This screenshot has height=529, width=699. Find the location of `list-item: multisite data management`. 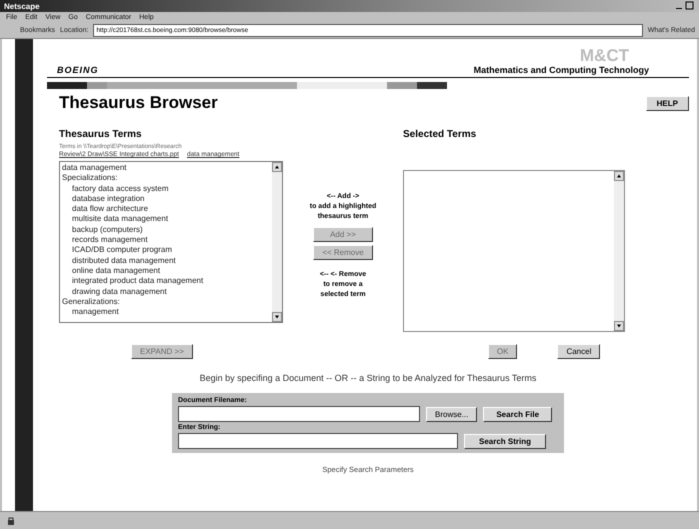

list-item: multisite data management is located at coordinates (166, 219).